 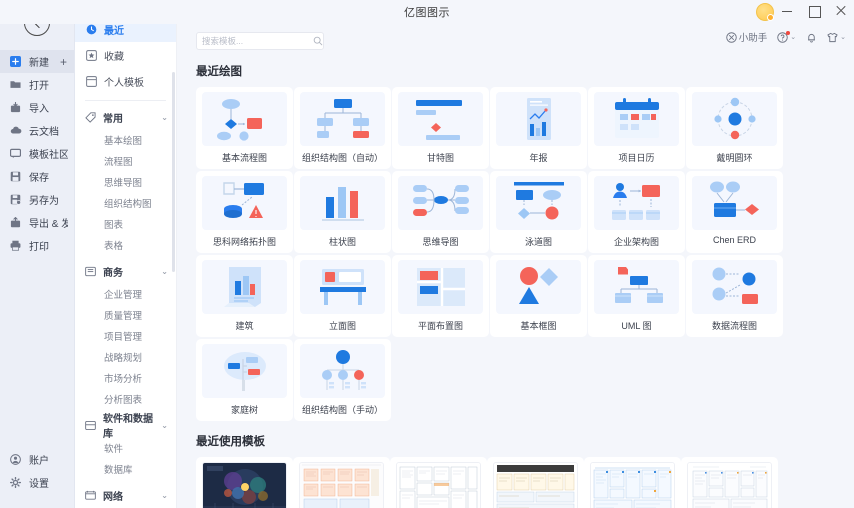 I want to click on nav-item-open: 打开, so click(x=37, y=84).